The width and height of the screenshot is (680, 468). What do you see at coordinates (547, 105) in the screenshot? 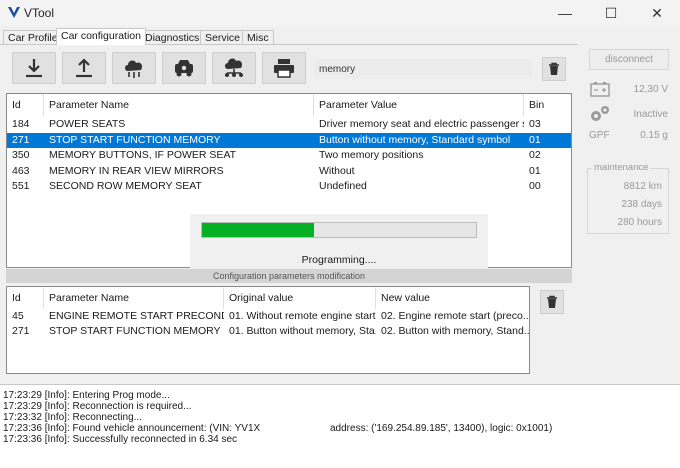
I see `column-header-bin: Bin` at bounding box center [547, 105].